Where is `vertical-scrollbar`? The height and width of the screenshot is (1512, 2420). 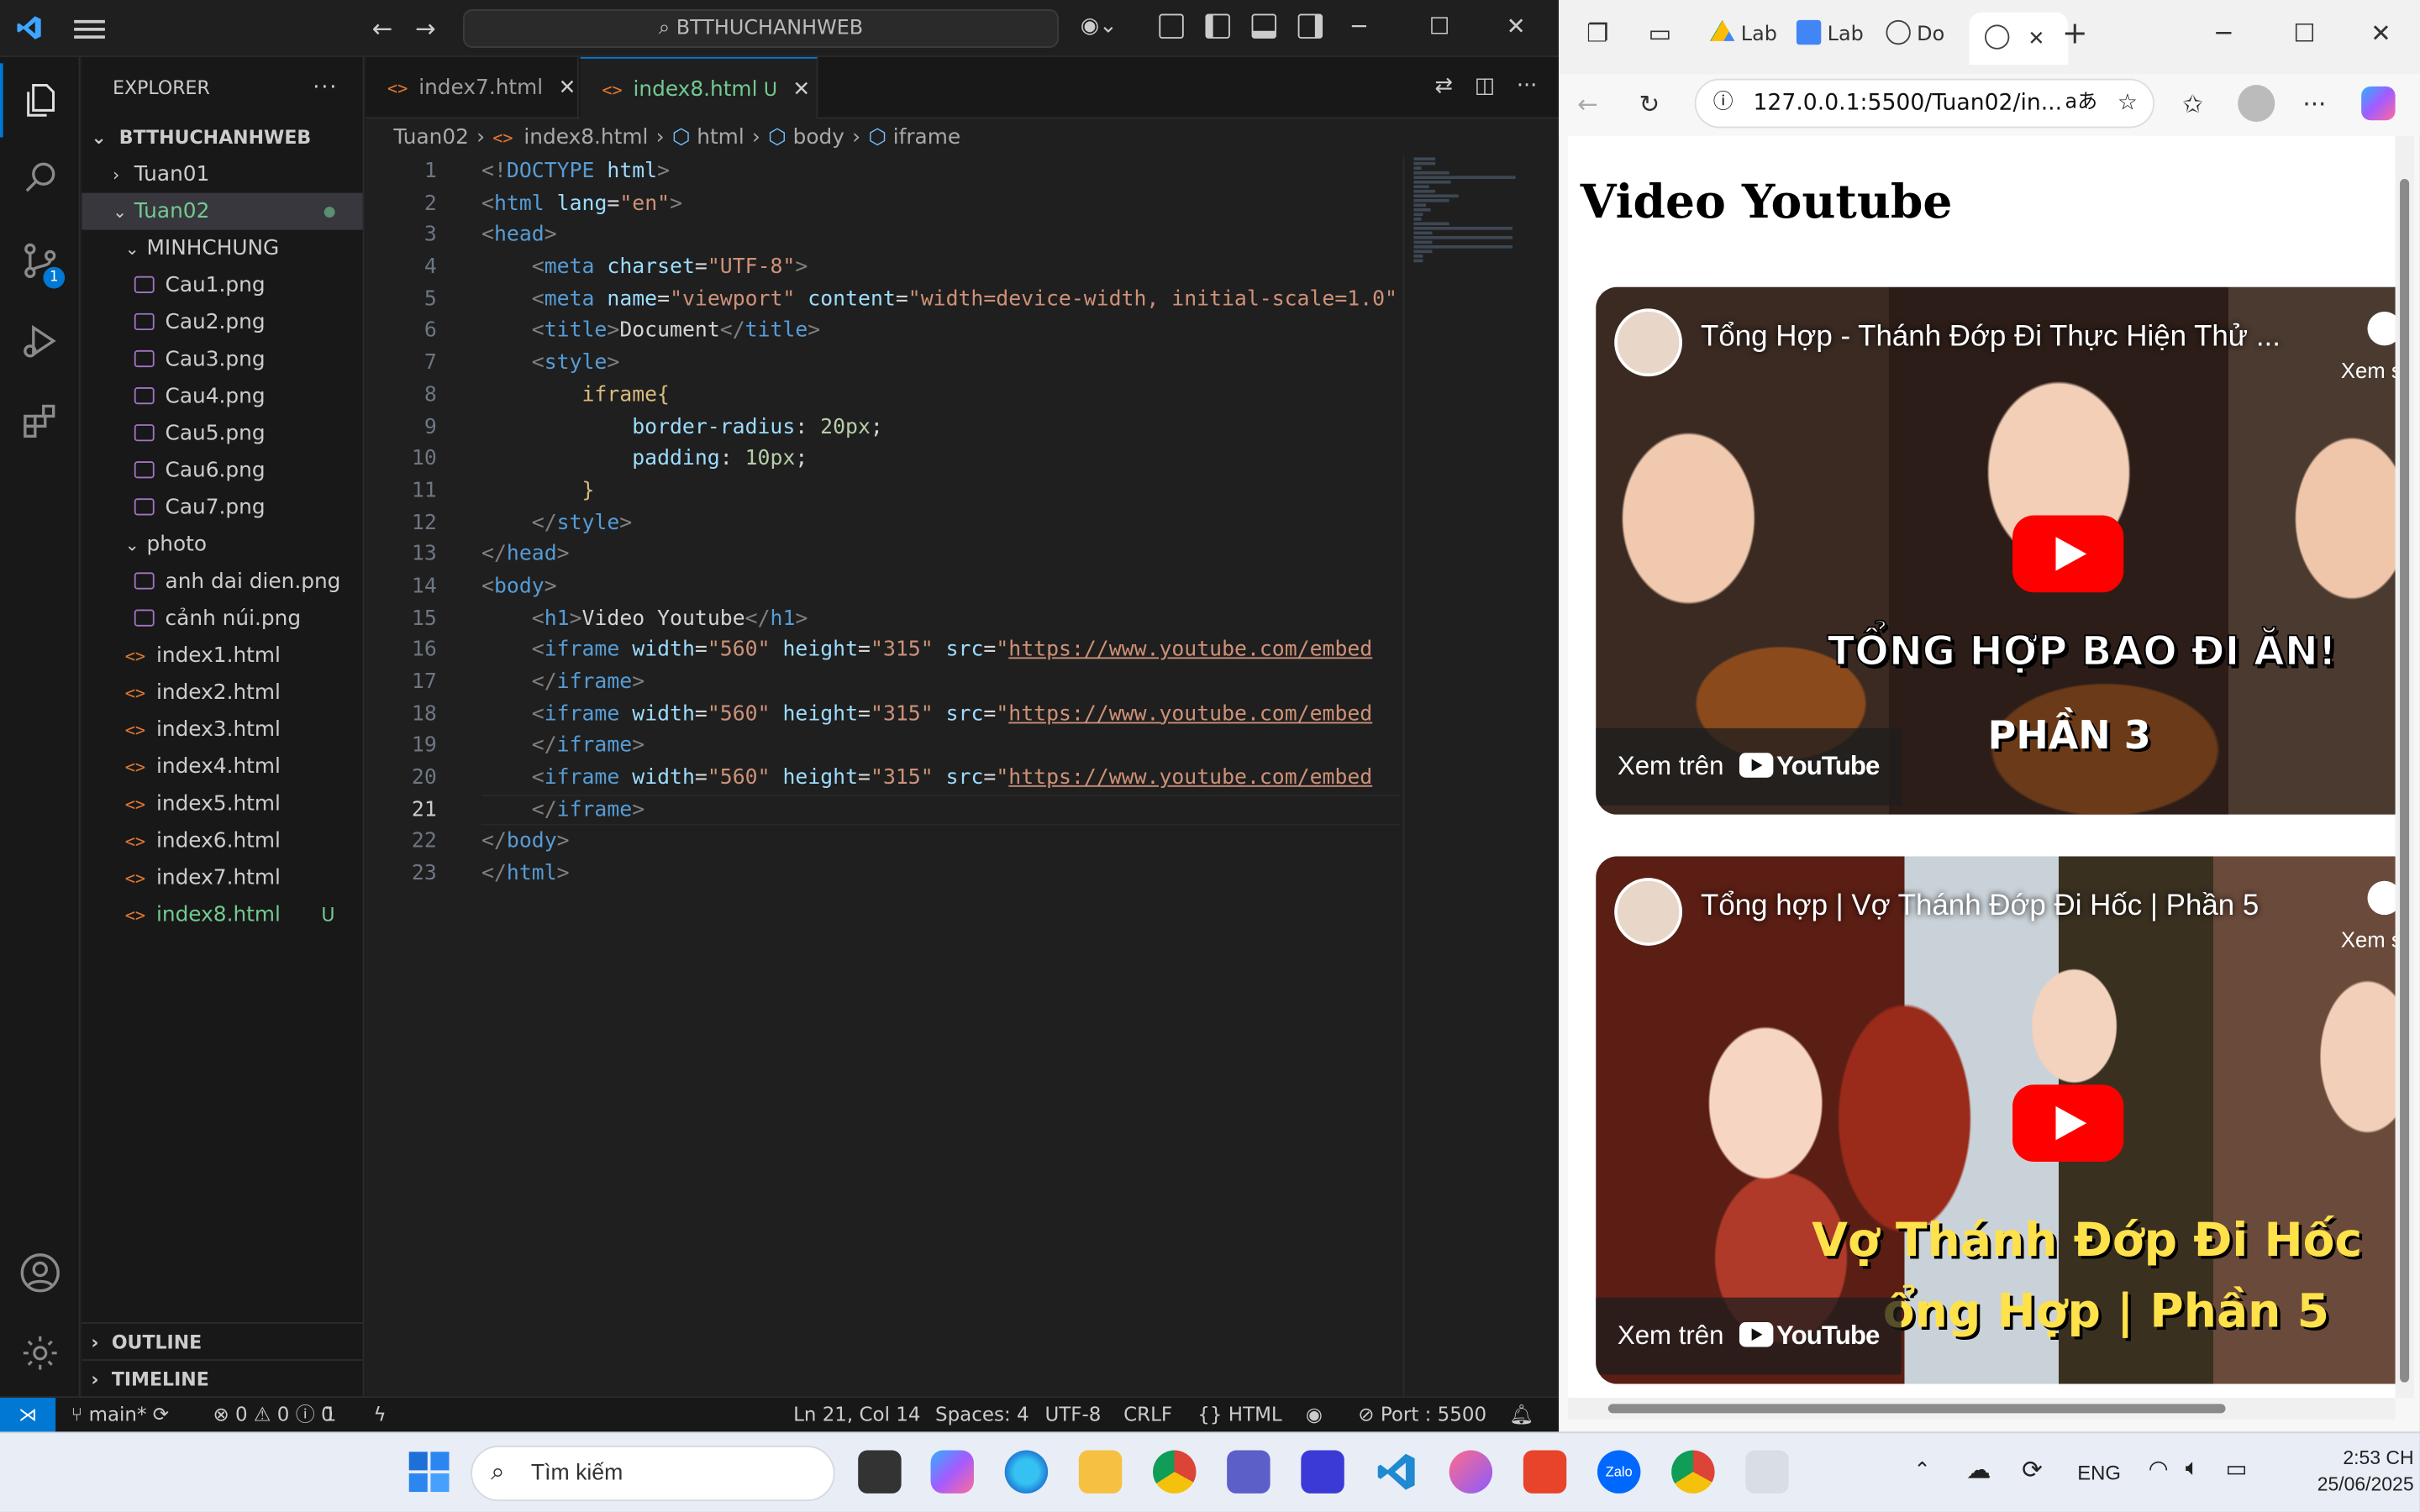 vertical-scrollbar is located at coordinates (2404, 767).